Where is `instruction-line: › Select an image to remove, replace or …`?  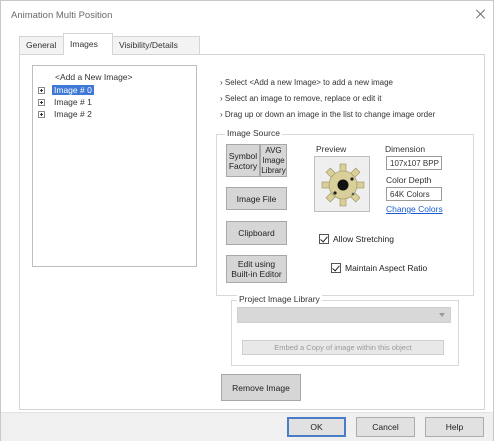 instruction-line: › Select an image to remove, replace or … is located at coordinates (301, 98).